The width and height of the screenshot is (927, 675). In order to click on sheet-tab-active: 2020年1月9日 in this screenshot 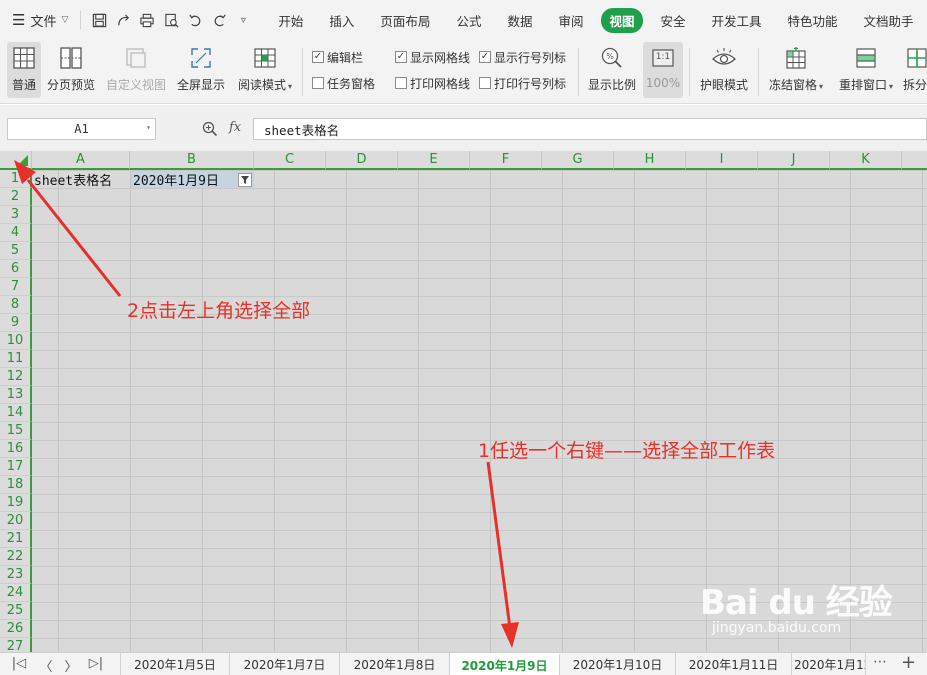, I will do `click(505, 664)`.